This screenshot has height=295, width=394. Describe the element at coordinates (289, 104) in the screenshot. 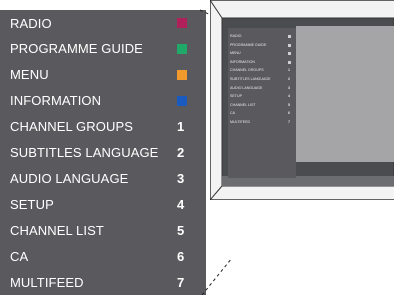

I see `mini-menu-number: 5` at that location.